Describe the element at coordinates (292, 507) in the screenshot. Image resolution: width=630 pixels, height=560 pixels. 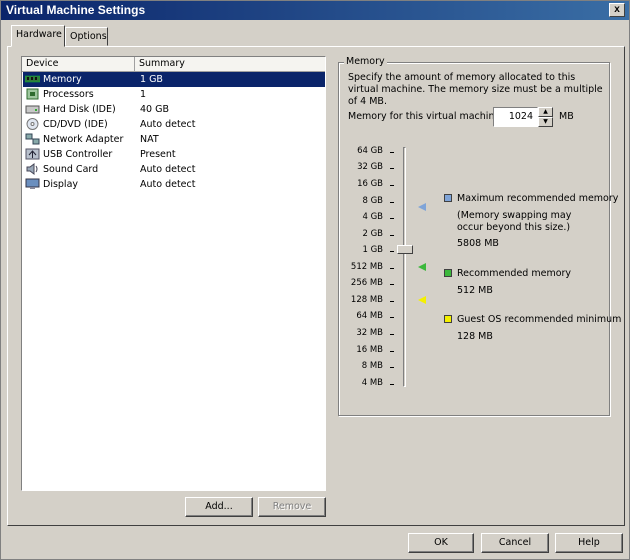
I see `remove-device-button: Remove` at that location.